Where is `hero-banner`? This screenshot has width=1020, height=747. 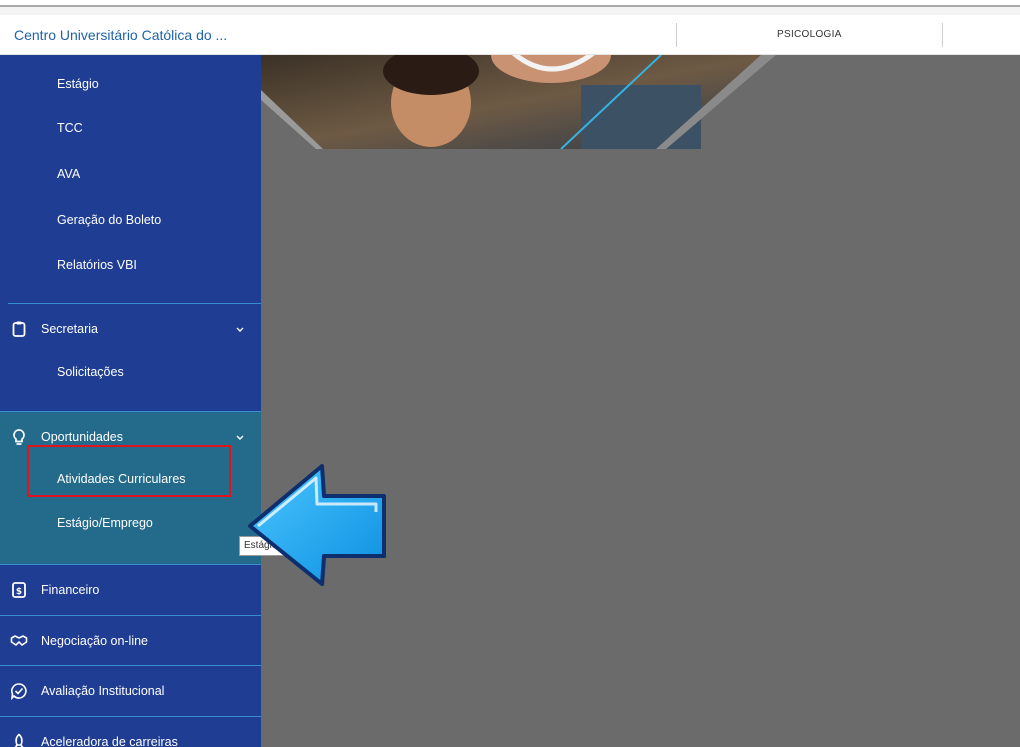
hero-banner is located at coordinates (518, 102).